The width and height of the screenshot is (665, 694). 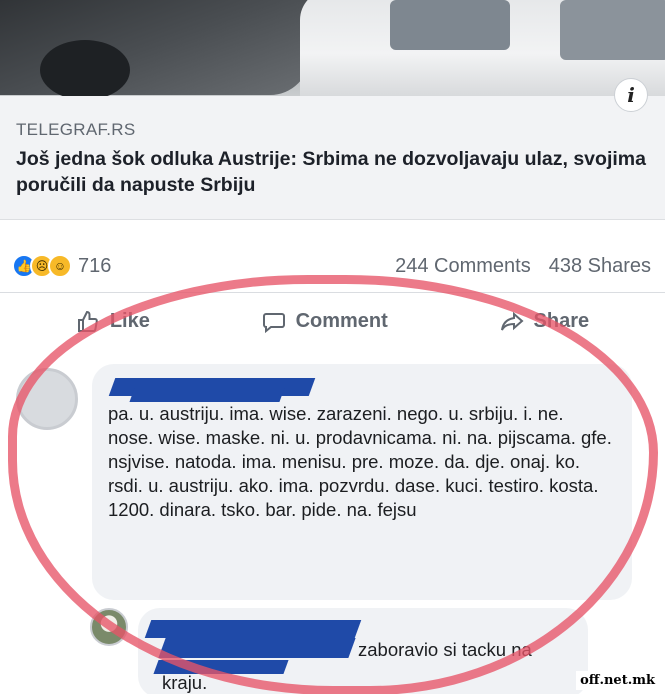 I want to click on watermark: off.net.mk, so click(x=617, y=680).